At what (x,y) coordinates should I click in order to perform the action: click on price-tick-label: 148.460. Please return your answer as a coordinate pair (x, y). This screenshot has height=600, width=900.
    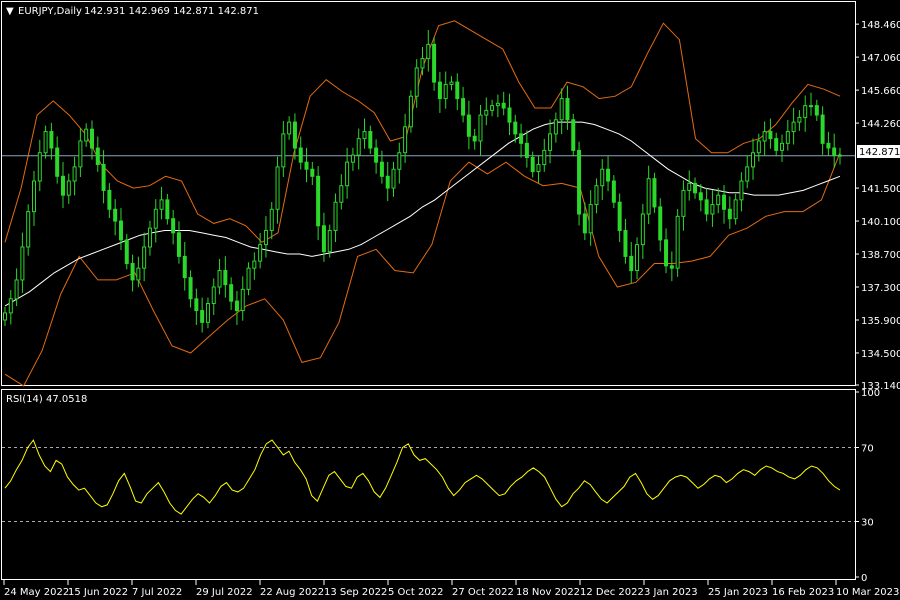
    Looking at the image, I should click on (880, 25).